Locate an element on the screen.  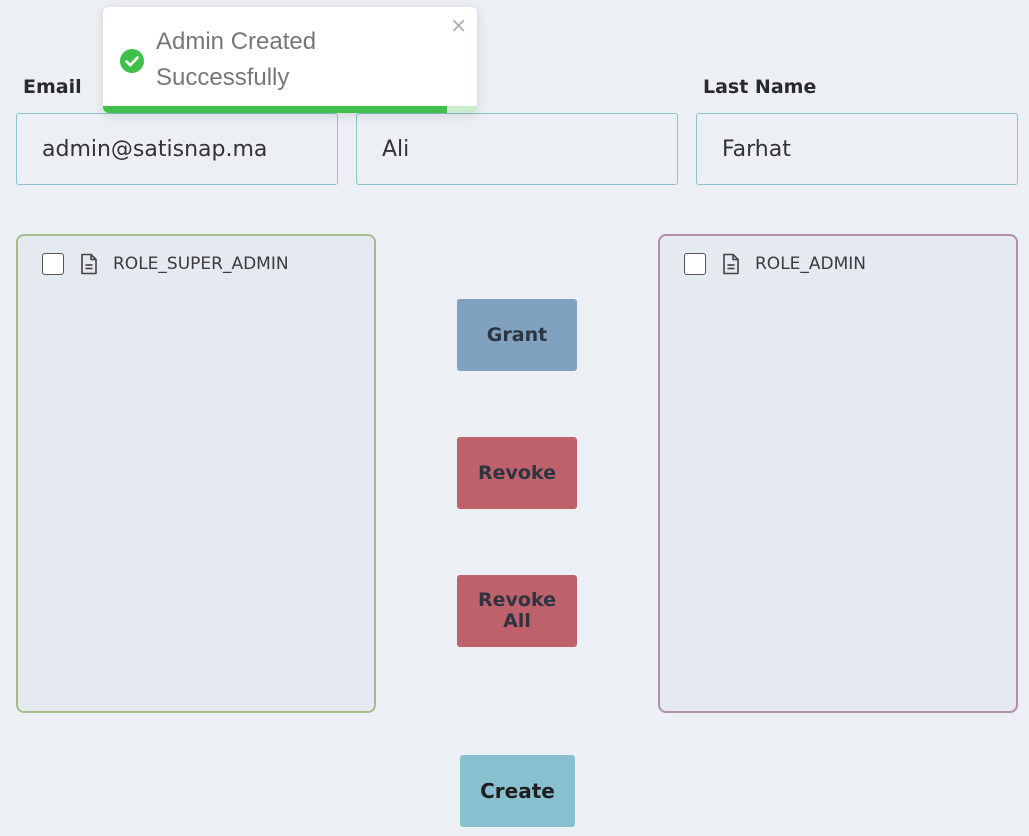
first-name-input is located at coordinates (517, 149).